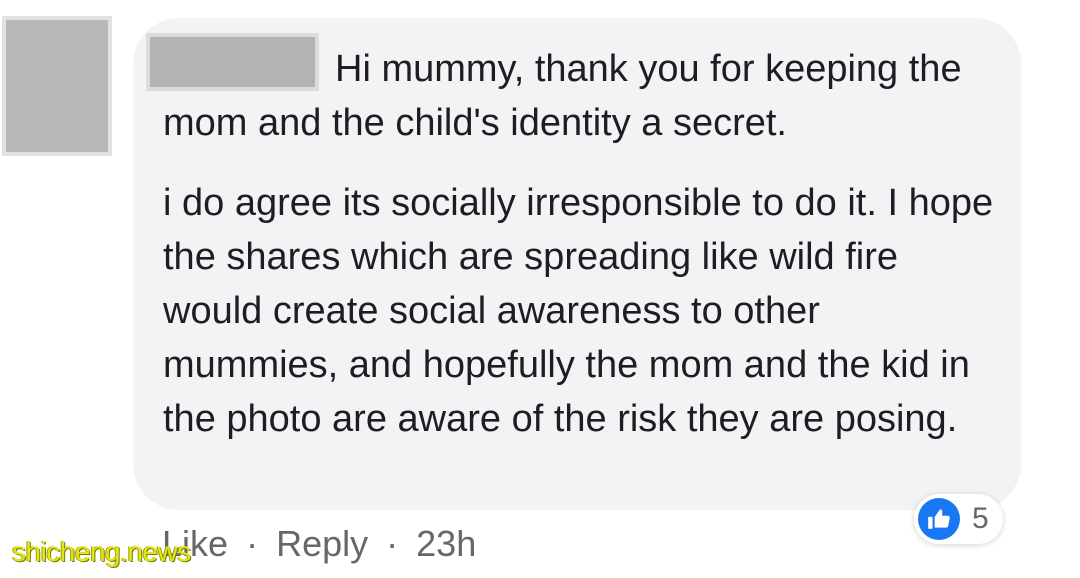 This screenshot has height=578, width=1080. What do you see at coordinates (939, 519) in the screenshot?
I see `like-thumb-icon` at bounding box center [939, 519].